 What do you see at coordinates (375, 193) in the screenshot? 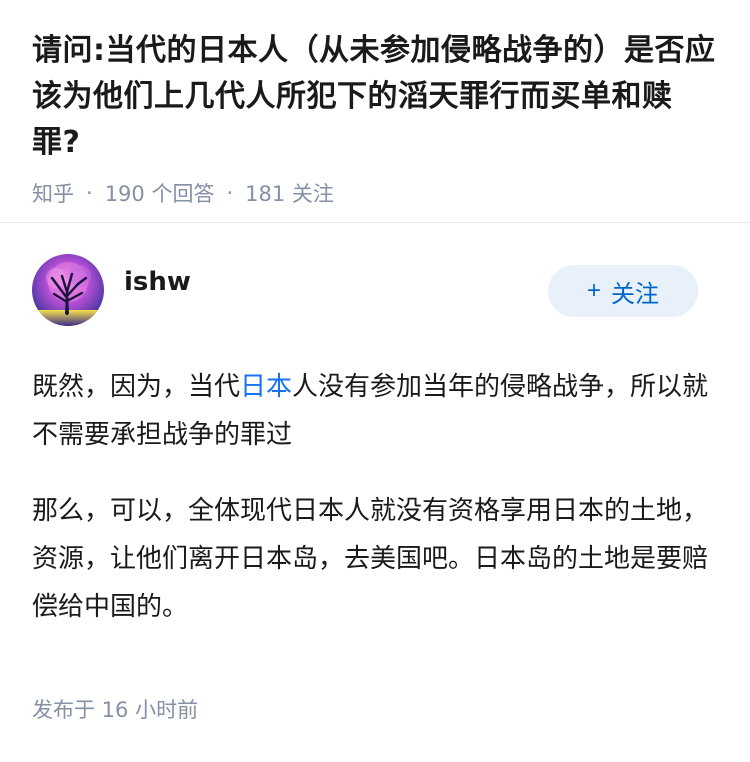
I see `question-meta: 知乎 · 190 个回答 · 181 关注` at bounding box center [375, 193].